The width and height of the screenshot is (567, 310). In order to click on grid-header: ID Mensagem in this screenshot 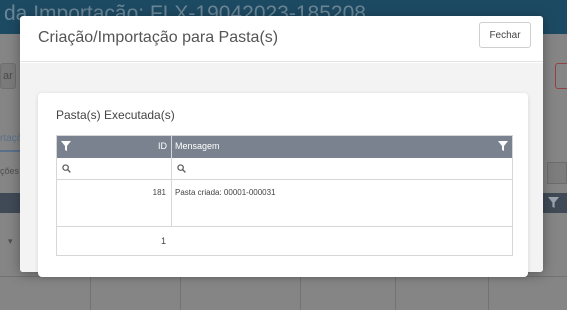, I will do `click(284, 147)`.